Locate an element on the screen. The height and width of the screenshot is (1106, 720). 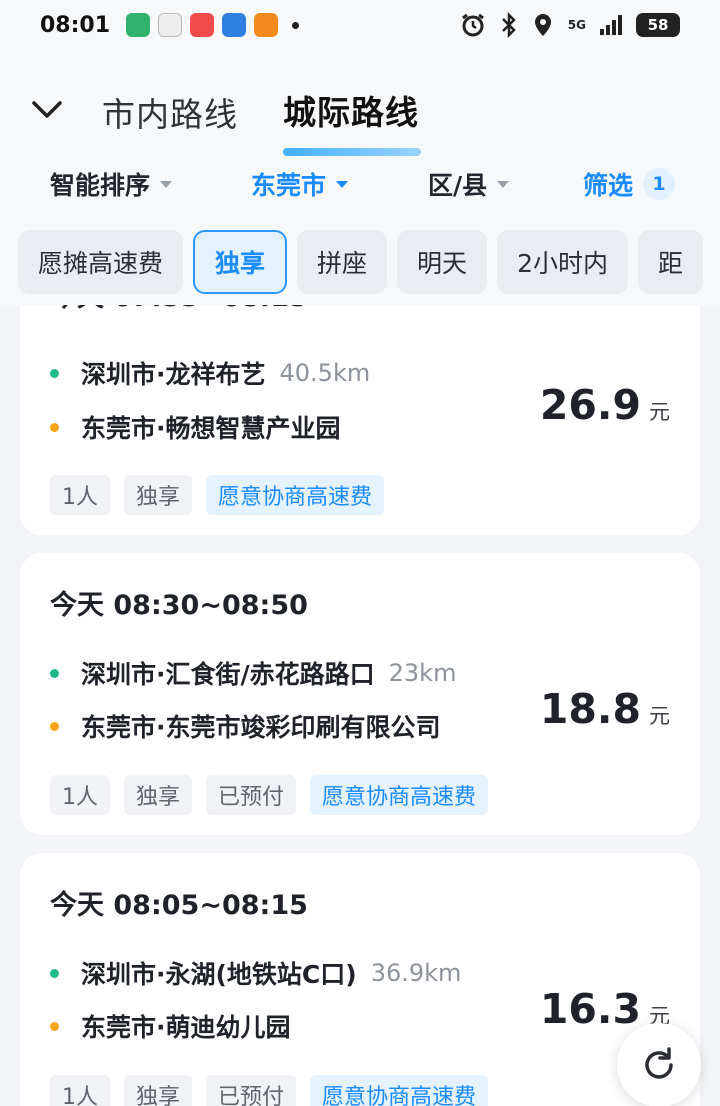
destination-line: 东莞市·畅想智慧产业园 is located at coordinates (195, 427).